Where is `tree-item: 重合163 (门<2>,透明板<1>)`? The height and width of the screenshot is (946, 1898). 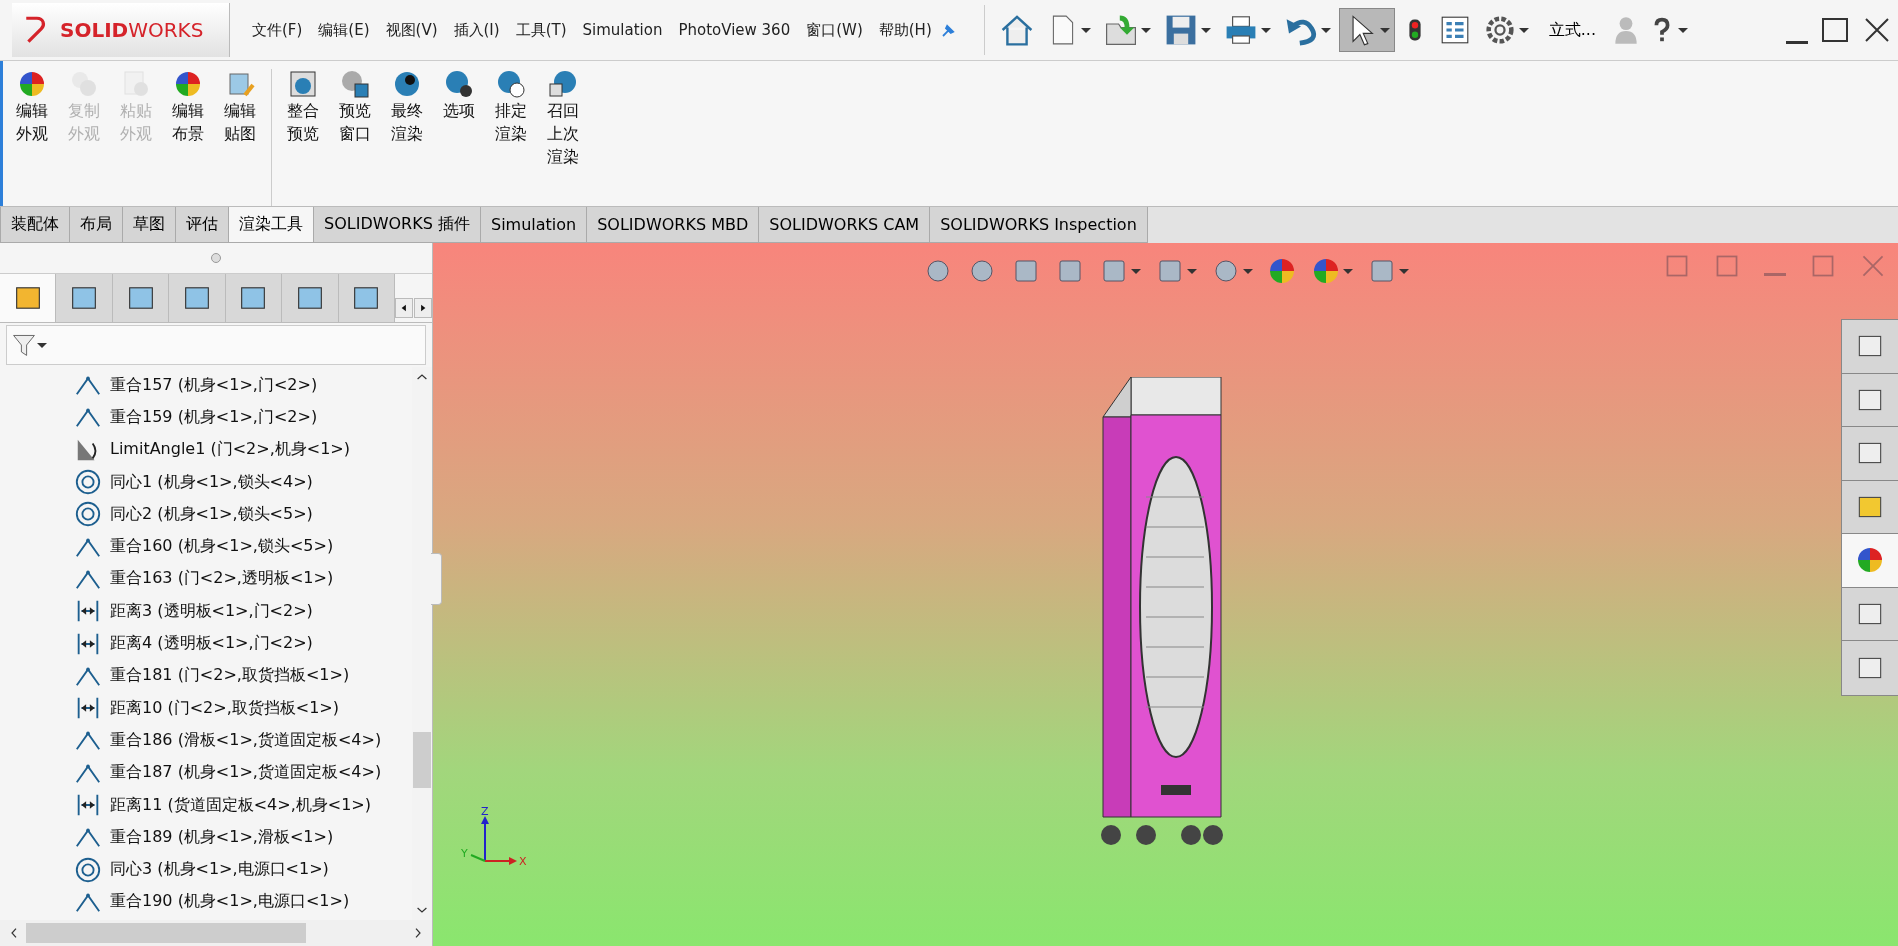
tree-item: 重合163 (门<2>,透明板<1>) is located at coordinates (222, 579).